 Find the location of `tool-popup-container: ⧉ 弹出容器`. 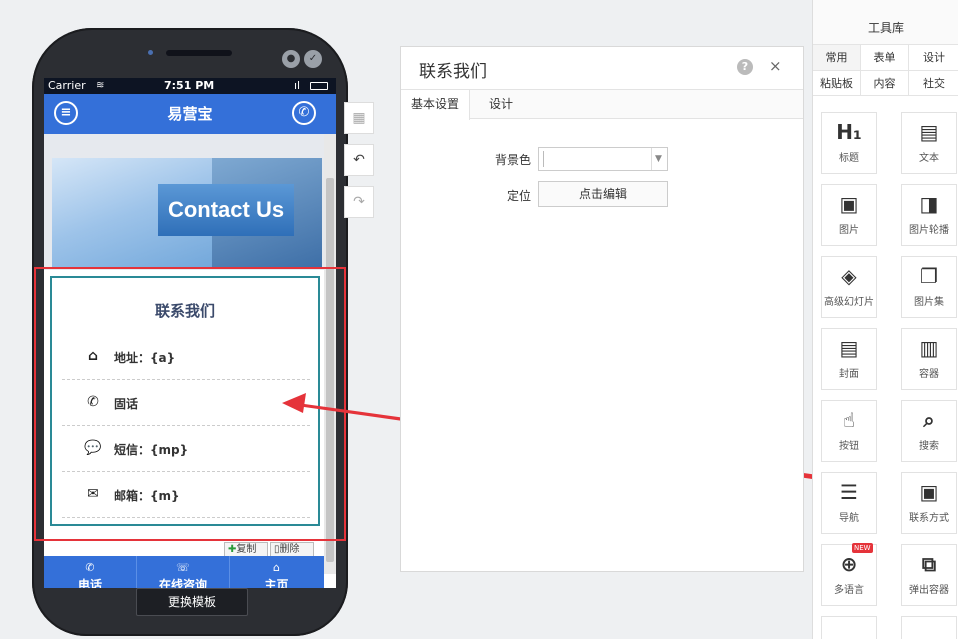

tool-popup-container: ⧉ 弹出容器 is located at coordinates (929, 575).